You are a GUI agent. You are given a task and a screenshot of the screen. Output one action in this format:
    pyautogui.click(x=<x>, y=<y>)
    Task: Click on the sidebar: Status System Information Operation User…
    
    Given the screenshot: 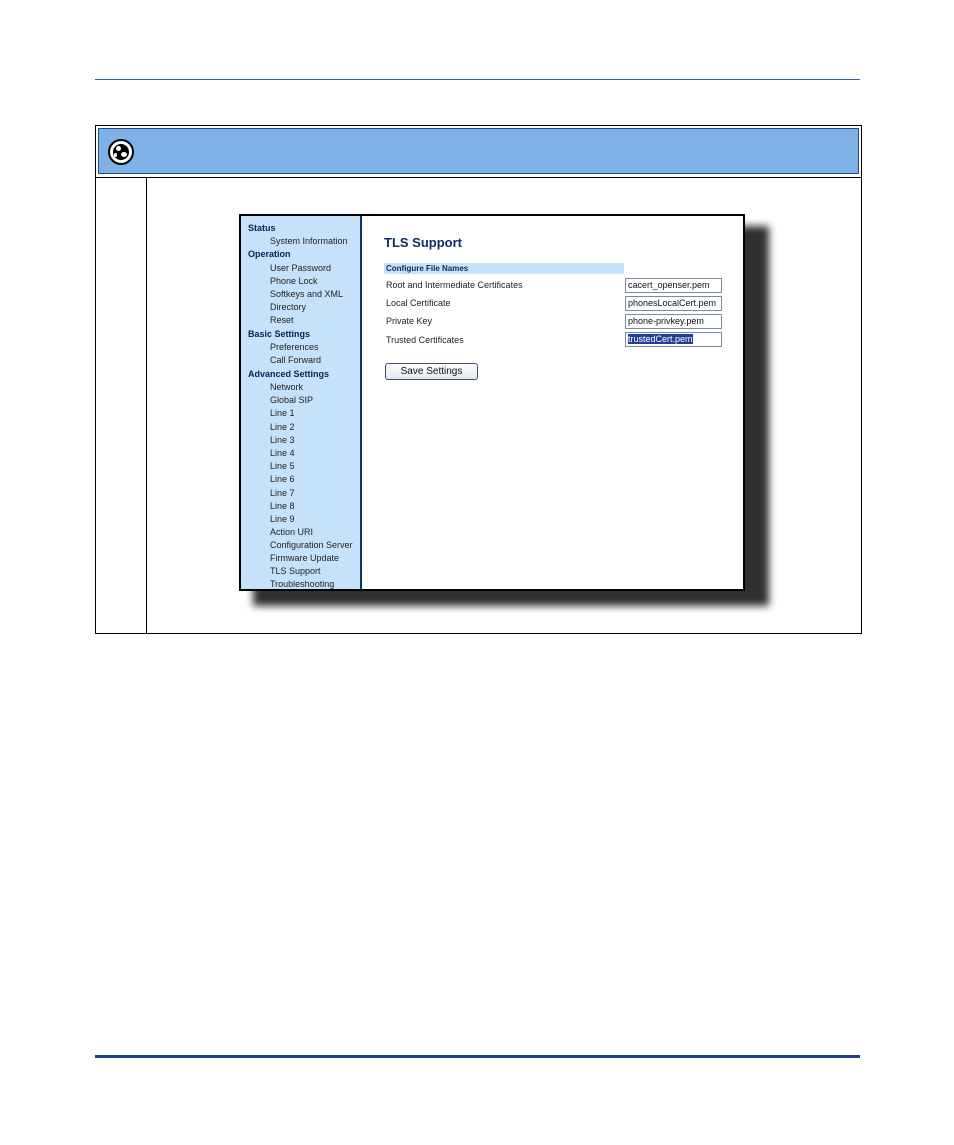 What is the action you would take?
    pyautogui.click(x=301, y=402)
    